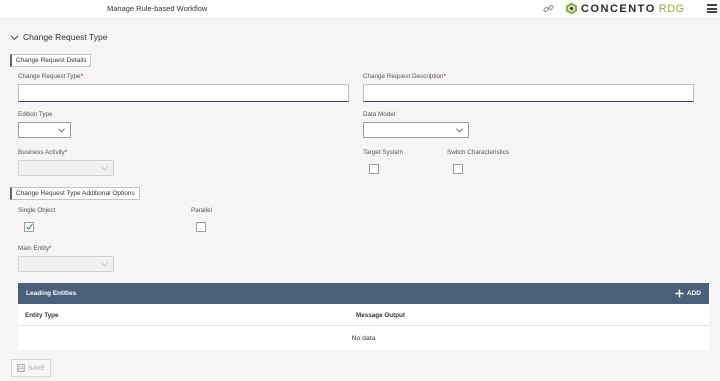  What do you see at coordinates (66, 168) in the screenshot?
I see `business-activity-select` at bounding box center [66, 168].